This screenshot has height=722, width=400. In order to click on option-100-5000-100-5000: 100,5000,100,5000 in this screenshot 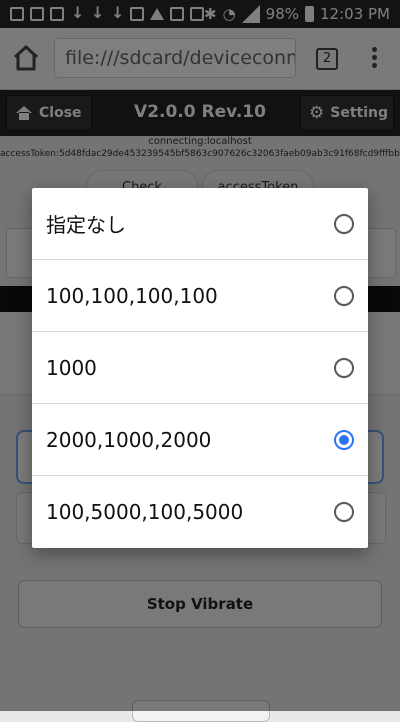, I will do `click(200, 512)`.